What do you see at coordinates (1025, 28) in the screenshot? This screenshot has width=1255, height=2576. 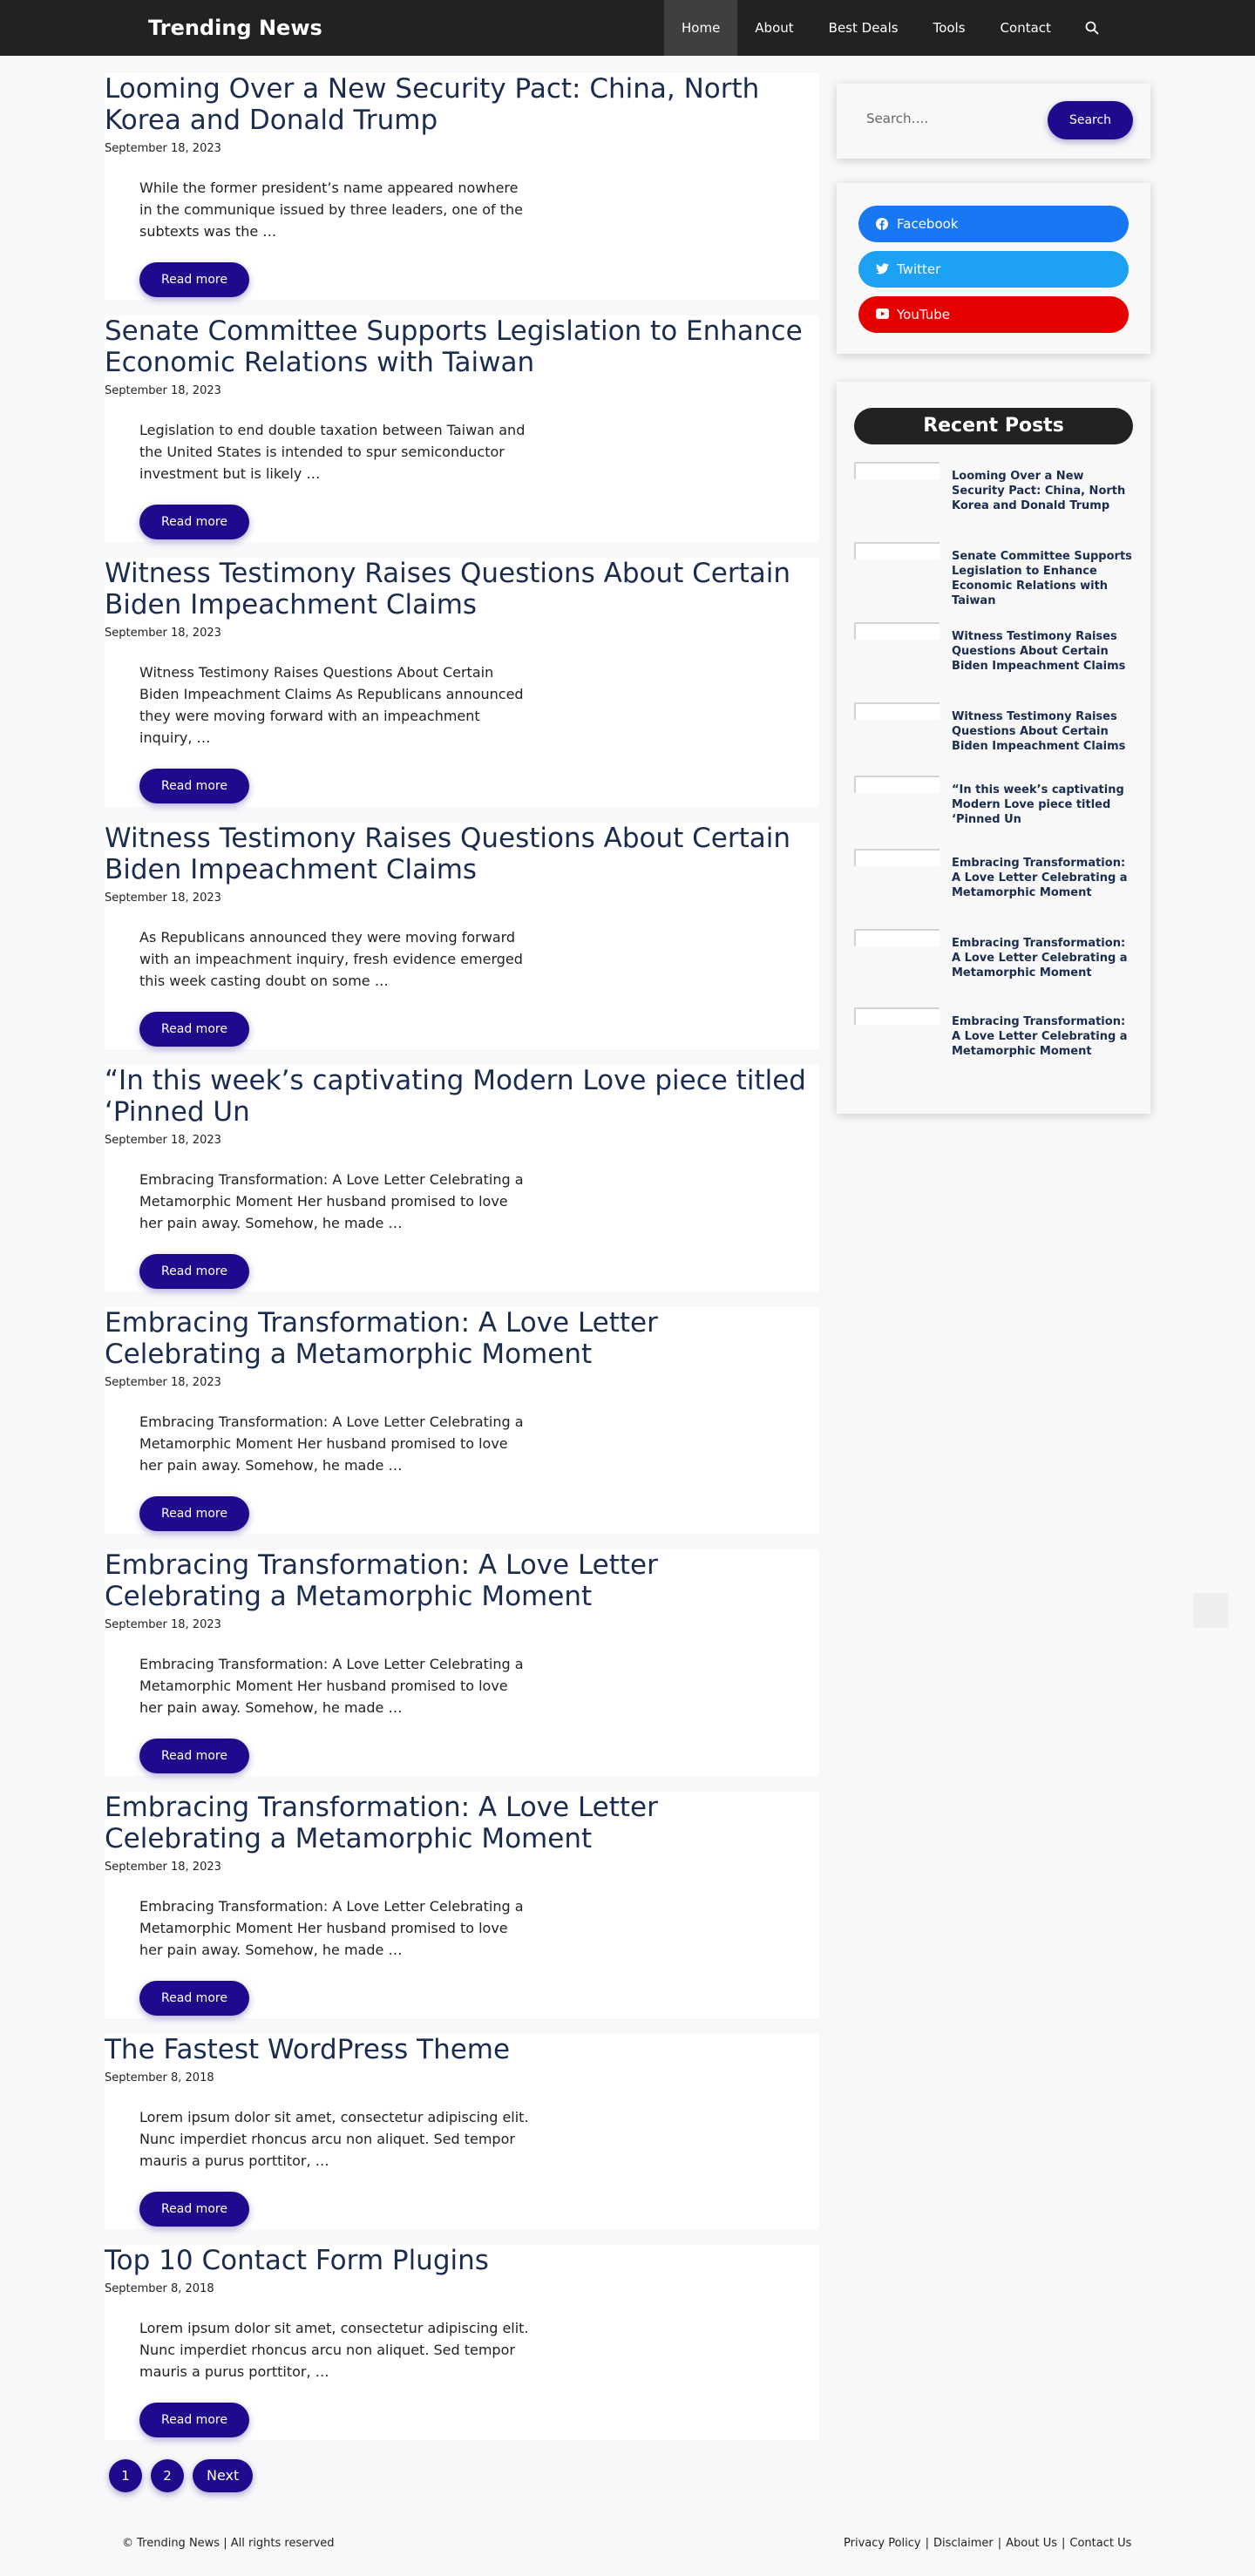 I see `nav-contact: Contact` at bounding box center [1025, 28].